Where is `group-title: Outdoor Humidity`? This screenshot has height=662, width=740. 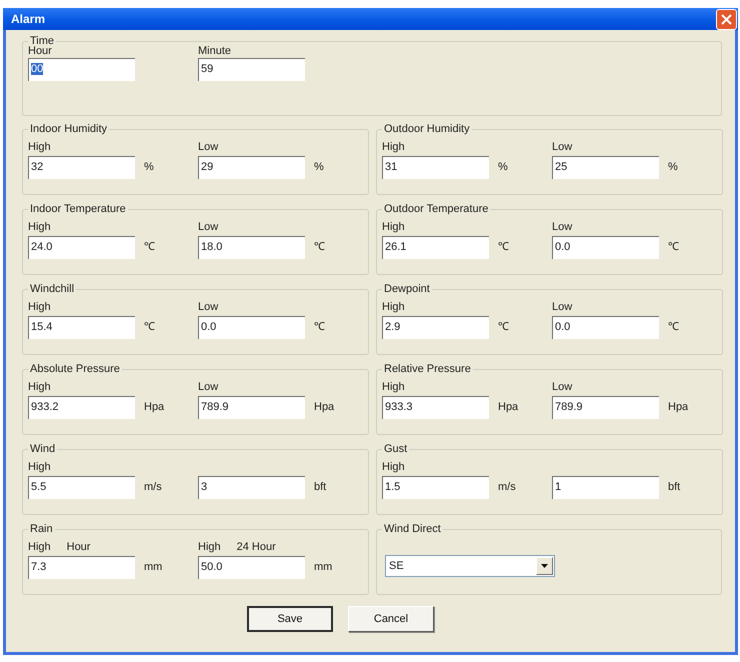 group-title: Outdoor Humidity is located at coordinates (427, 129).